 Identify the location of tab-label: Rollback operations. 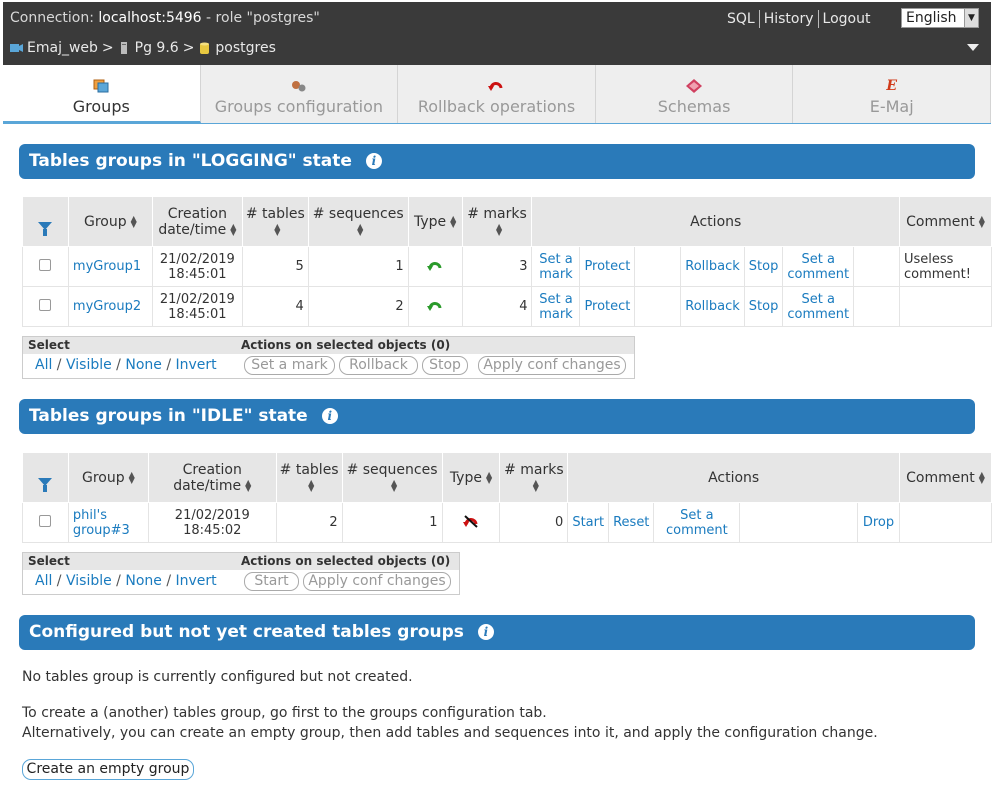
(496, 106).